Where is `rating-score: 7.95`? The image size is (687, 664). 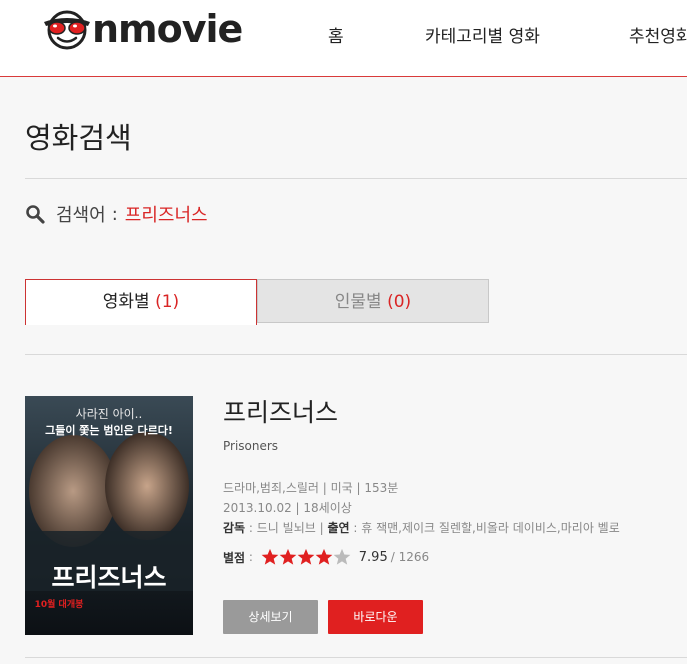
rating-score: 7.95 is located at coordinates (373, 557).